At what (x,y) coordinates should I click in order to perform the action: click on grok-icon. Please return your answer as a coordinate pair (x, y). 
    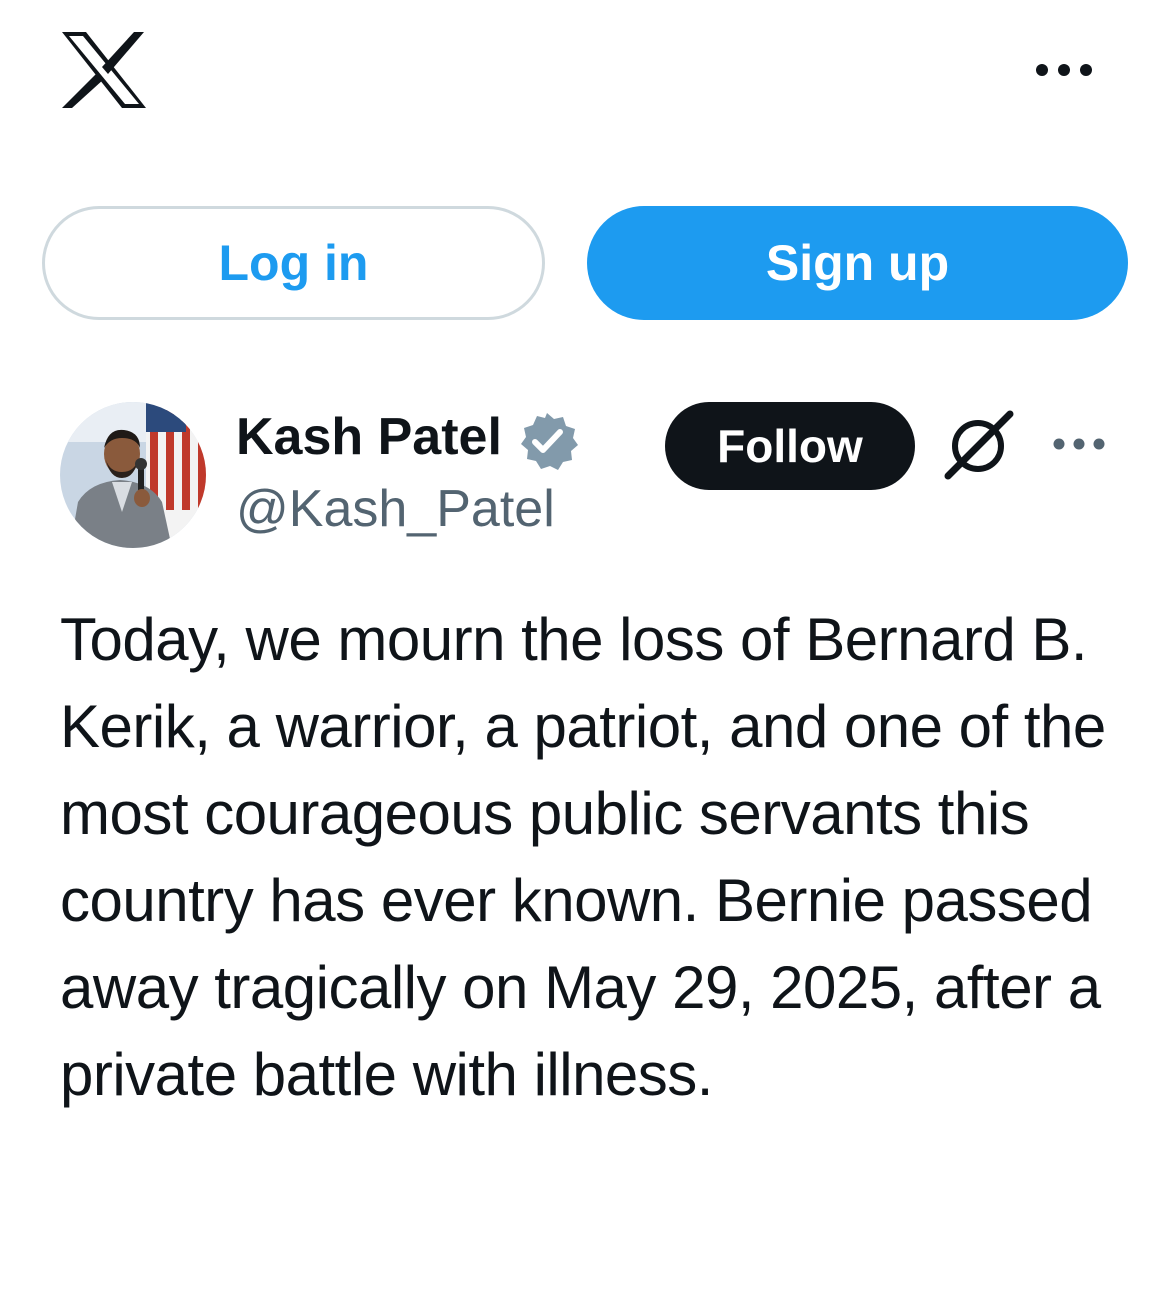
    Looking at the image, I should click on (979, 445).